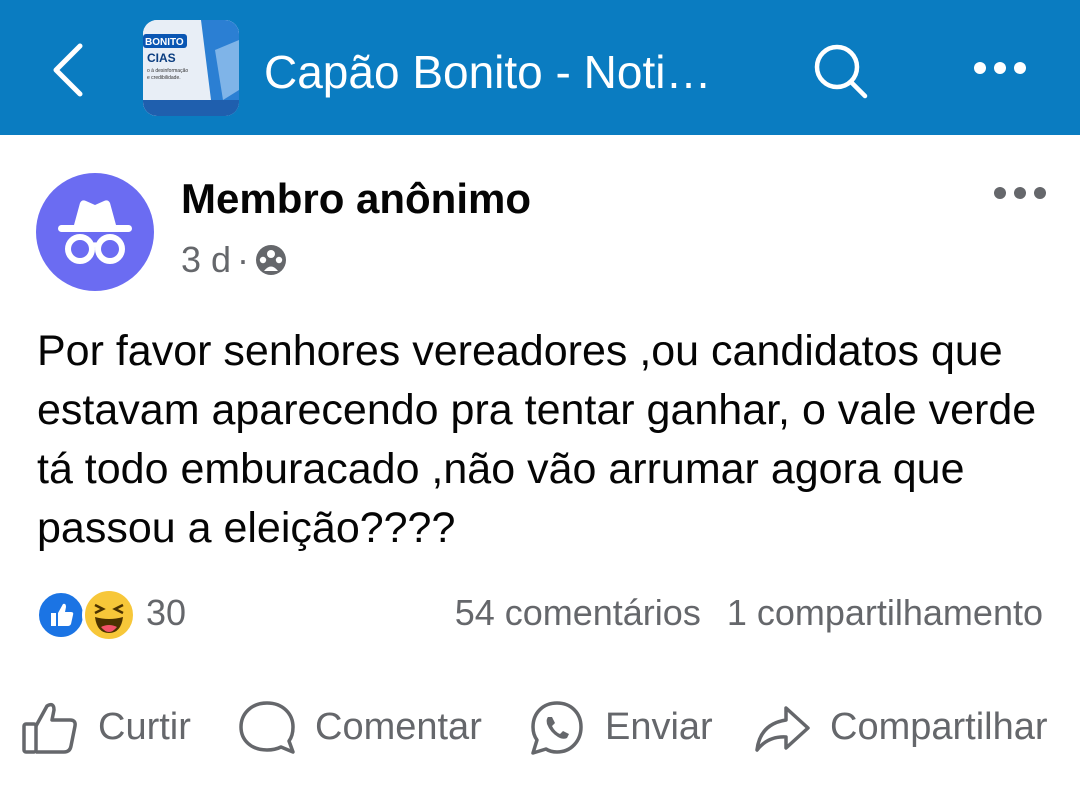 Image resolution: width=1080 pixels, height=791 pixels. I want to click on post-time: 3 d, so click(206, 260).